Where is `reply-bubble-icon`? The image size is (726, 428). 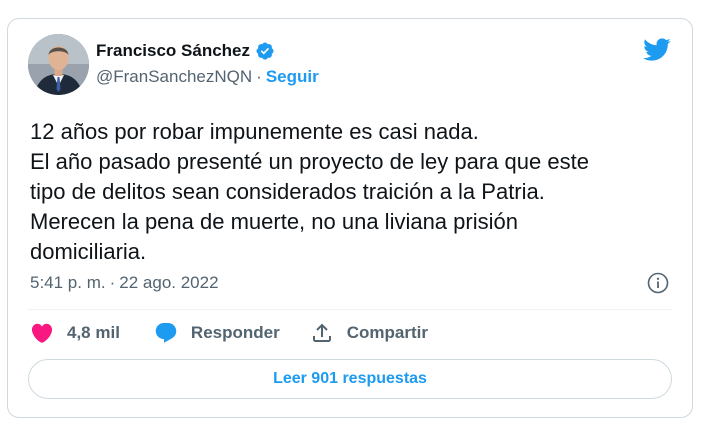
reply-bubble-icon is located at coordinates (166, 333).